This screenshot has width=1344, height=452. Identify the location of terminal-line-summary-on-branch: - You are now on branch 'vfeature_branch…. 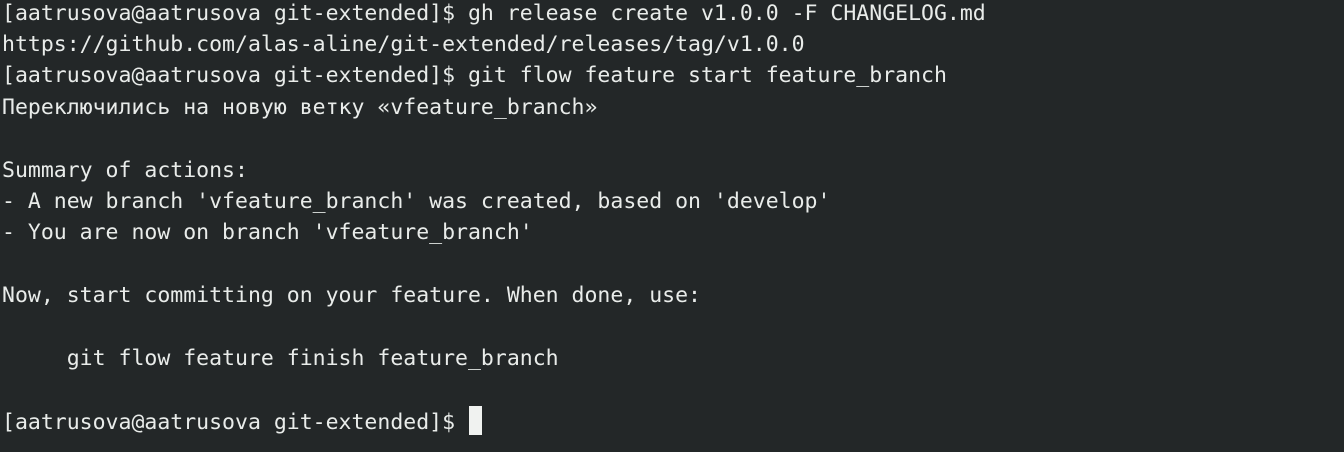
(267, 232).